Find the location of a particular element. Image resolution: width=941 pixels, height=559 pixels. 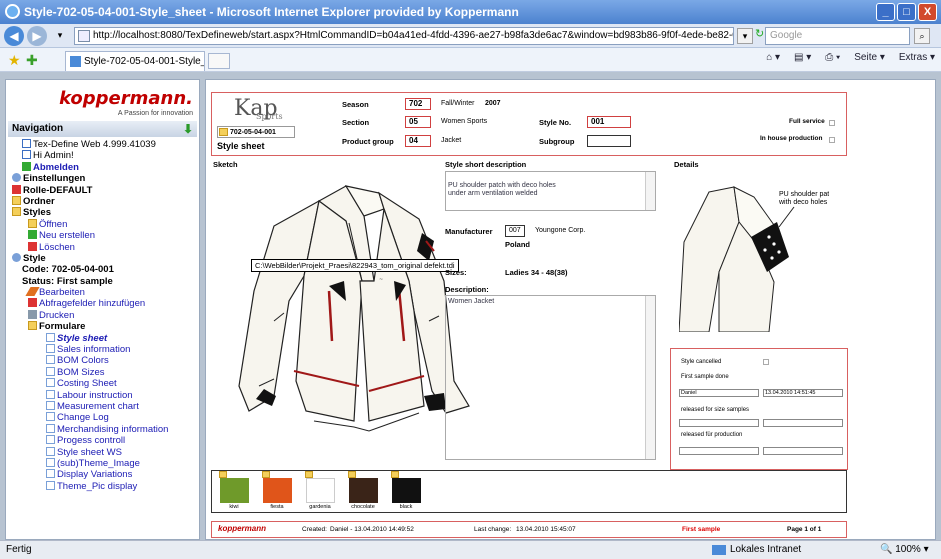

product-group-code-field: 04 is located at coordinates (418, 141).